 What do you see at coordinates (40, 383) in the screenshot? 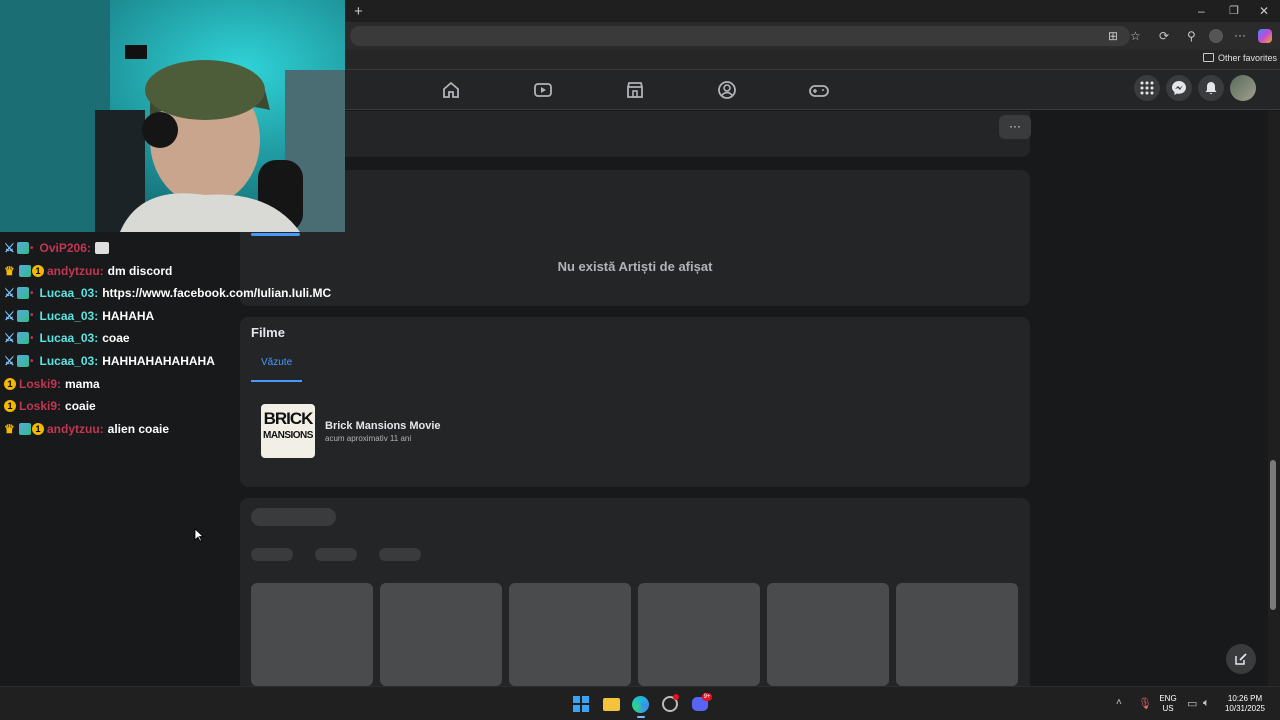
I see `chat-username: Loski9:` at bounding box center [40, 383].